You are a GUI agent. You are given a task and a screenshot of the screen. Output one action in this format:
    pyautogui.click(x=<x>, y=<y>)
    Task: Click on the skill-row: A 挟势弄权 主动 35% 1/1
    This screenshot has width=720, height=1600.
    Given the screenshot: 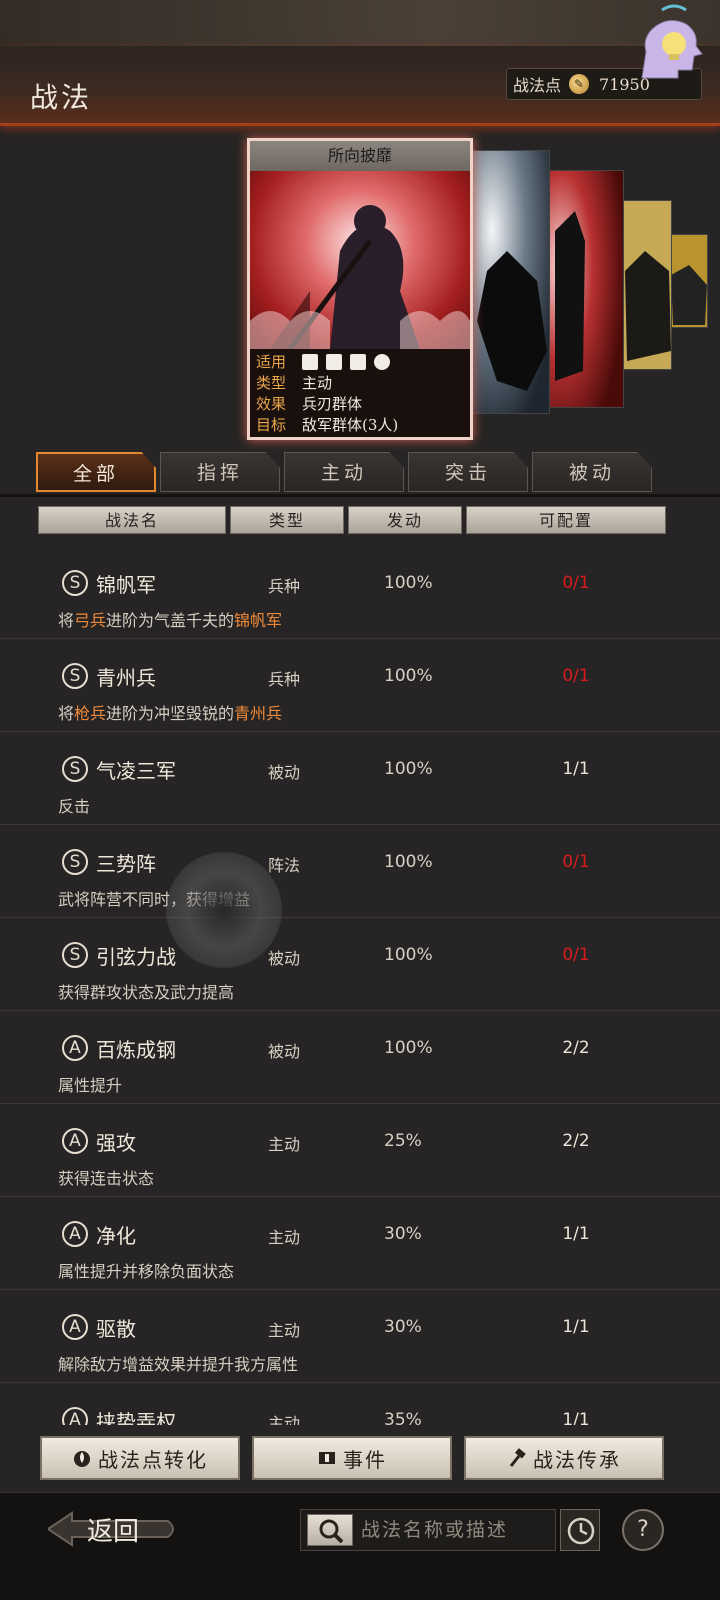 What is the action you would take?
    pyautogui.click(x=360, y=1403)
    